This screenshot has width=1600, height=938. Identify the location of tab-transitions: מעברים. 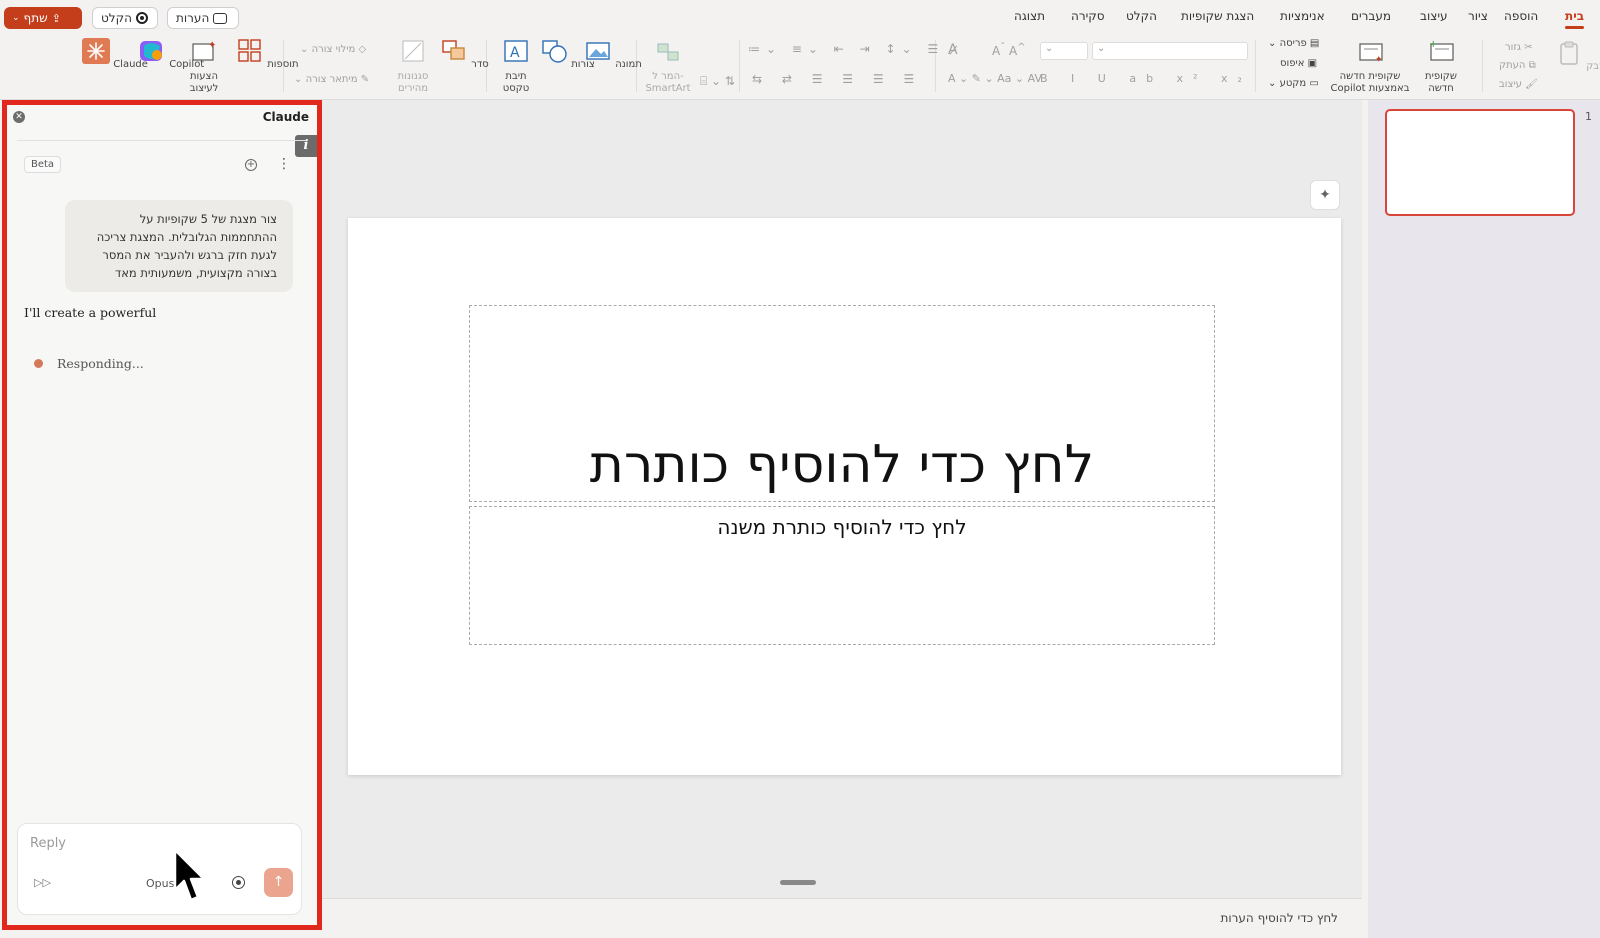
(1371, 16).